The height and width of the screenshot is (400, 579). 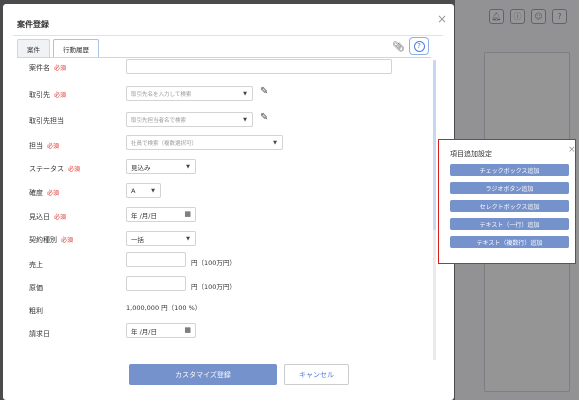 I want to click on add-select-box-button: セレクトボックス追加, so click(x=509, y=206).